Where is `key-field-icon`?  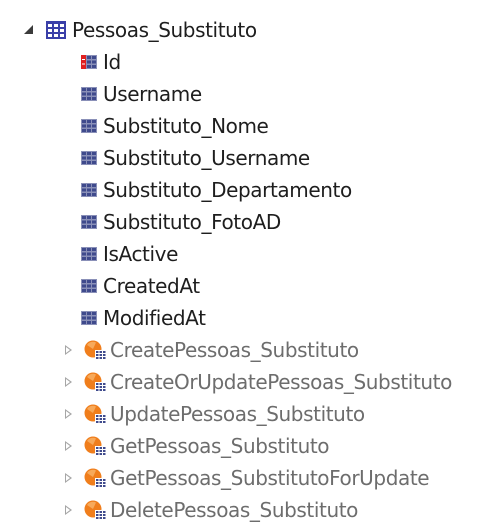
key-field-icon is located at coordinates (89, 62).